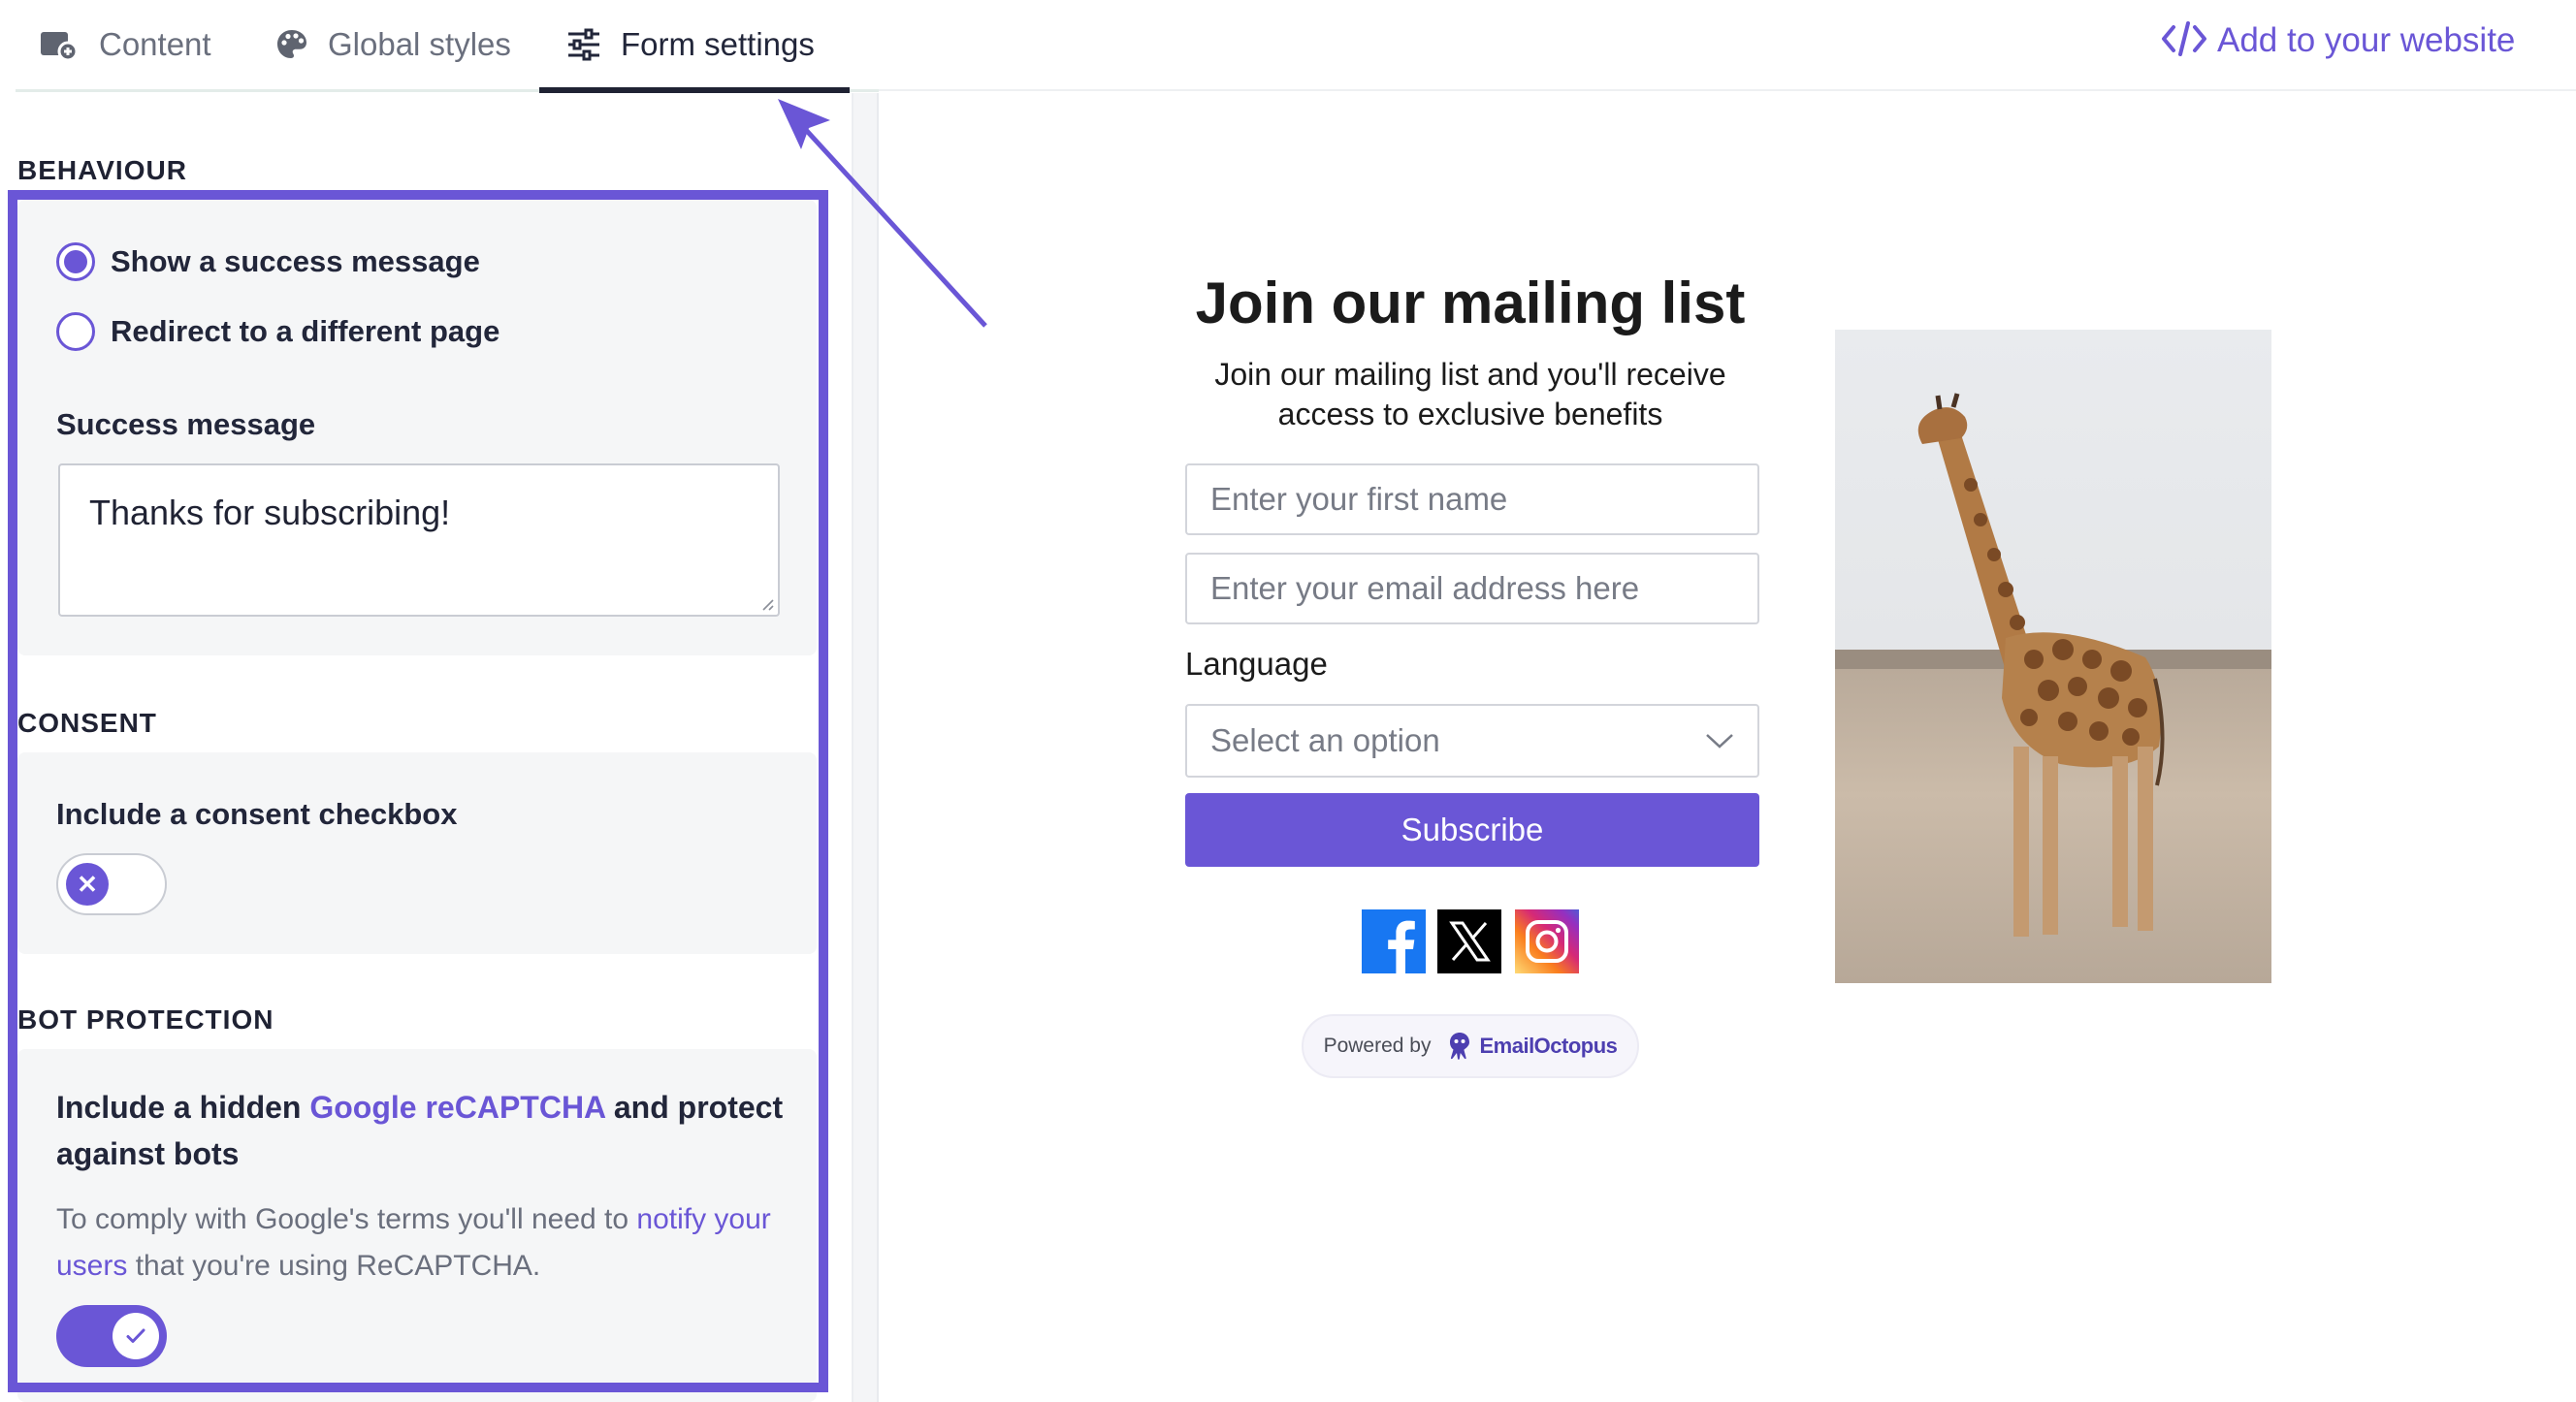  Describe the element at coordinates (257, 814) in the screenshot. I see `consent-checkbox-label: Include a consent checkbox` at that location.